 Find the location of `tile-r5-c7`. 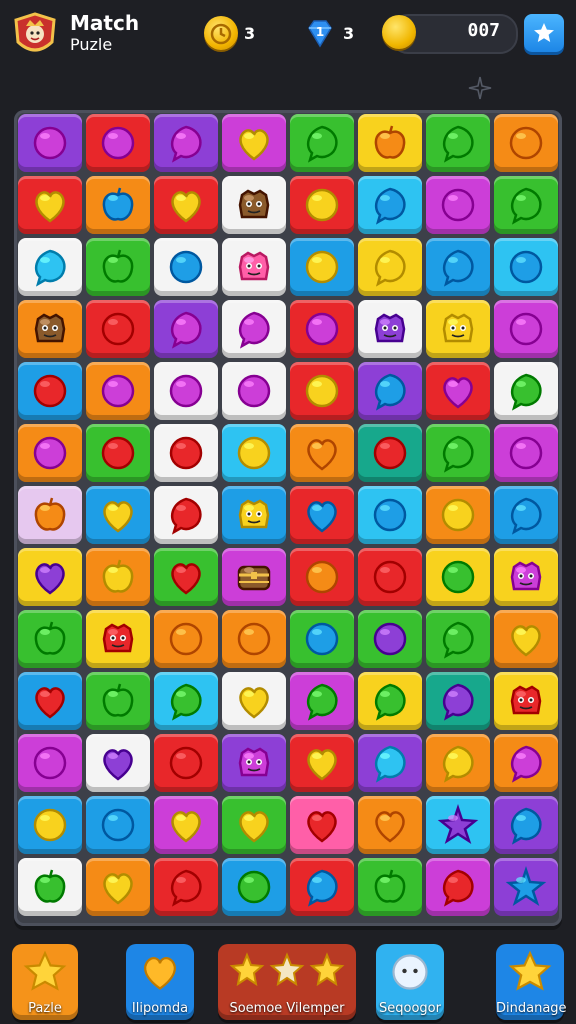

tile-r5-c7 is located at coordinates (526, 453).